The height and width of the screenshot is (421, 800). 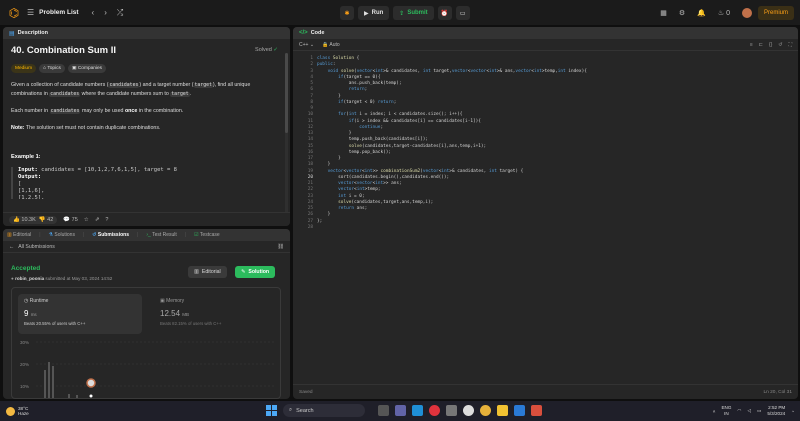 I want to click on chip-icon: ▣, so click(x=162, y=301).